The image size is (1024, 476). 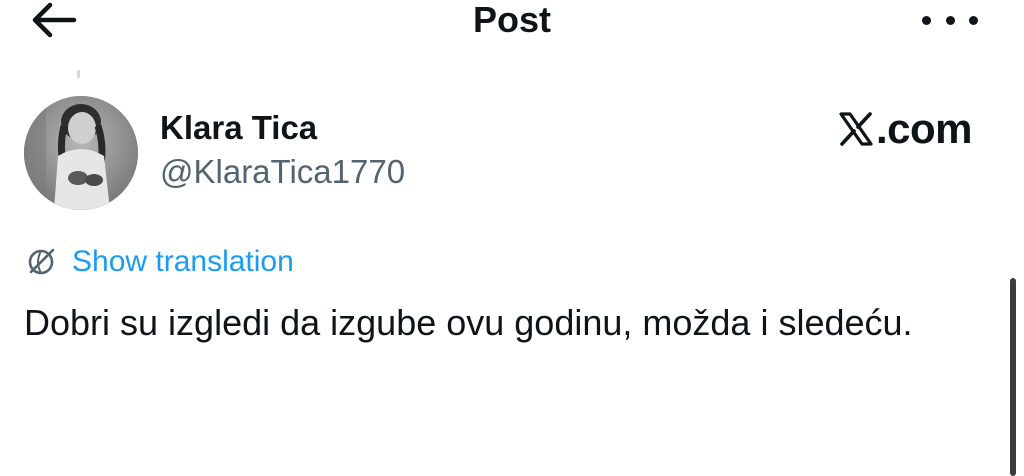 I want to click on watermark-text: .com, so click(x=924, y=128).